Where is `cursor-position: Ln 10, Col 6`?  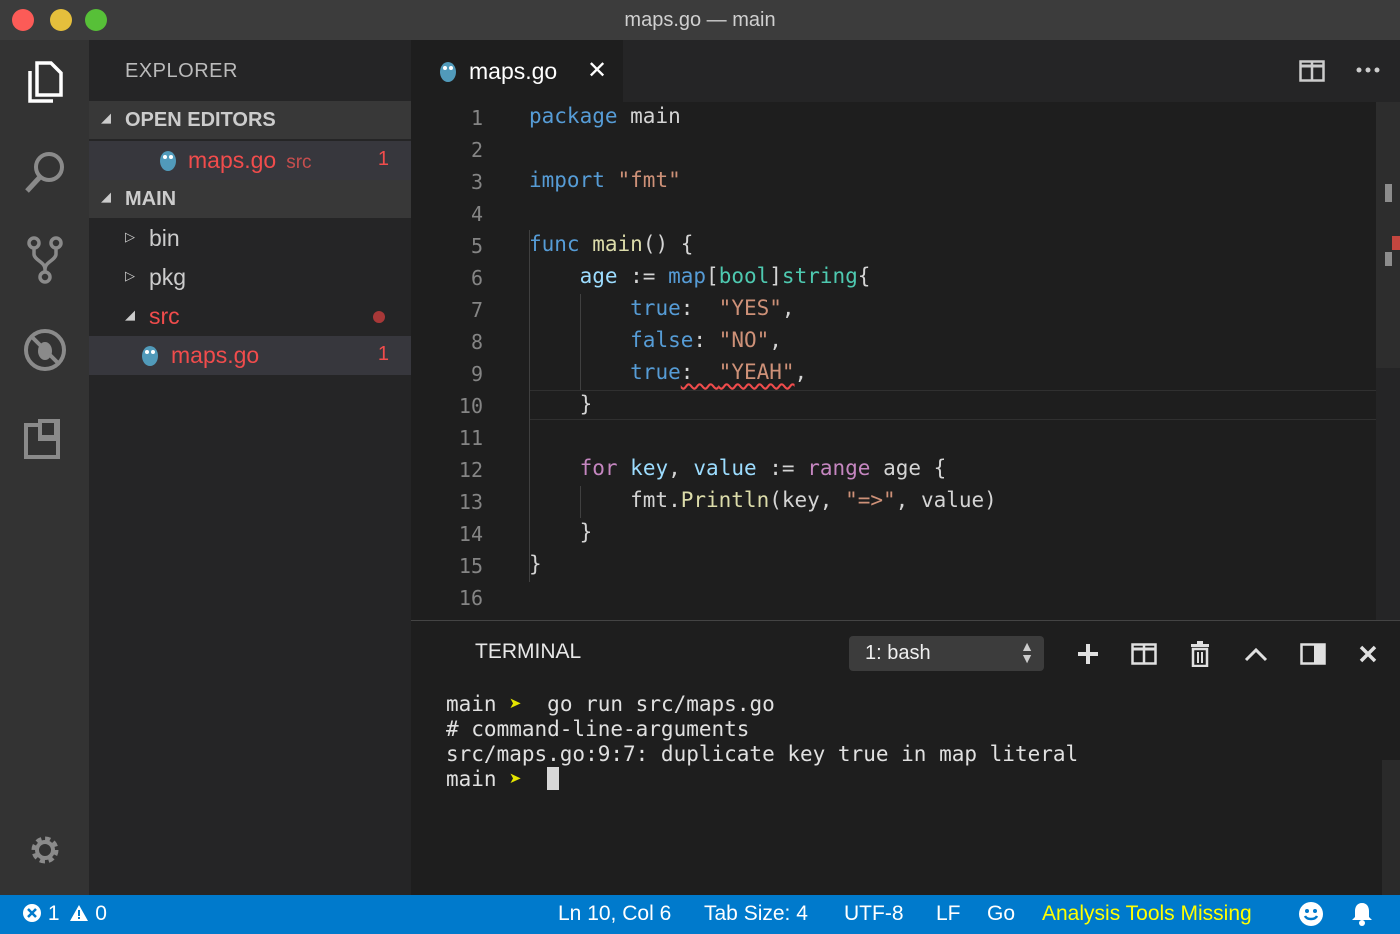
cursor-position: Ln 10, Col 6 is located at coordinates (614, 914).